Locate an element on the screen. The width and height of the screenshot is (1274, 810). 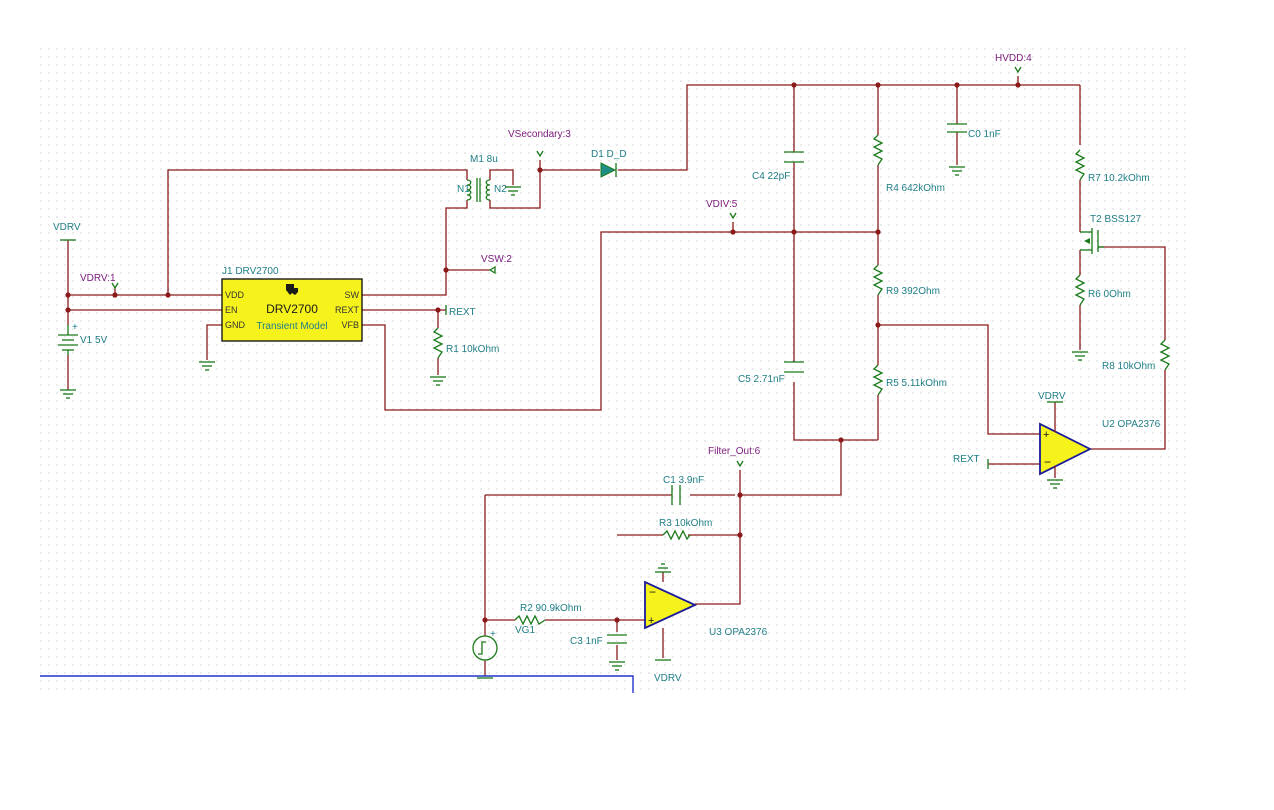
pin-vfb: VFB is located at coordinates (350, 325).